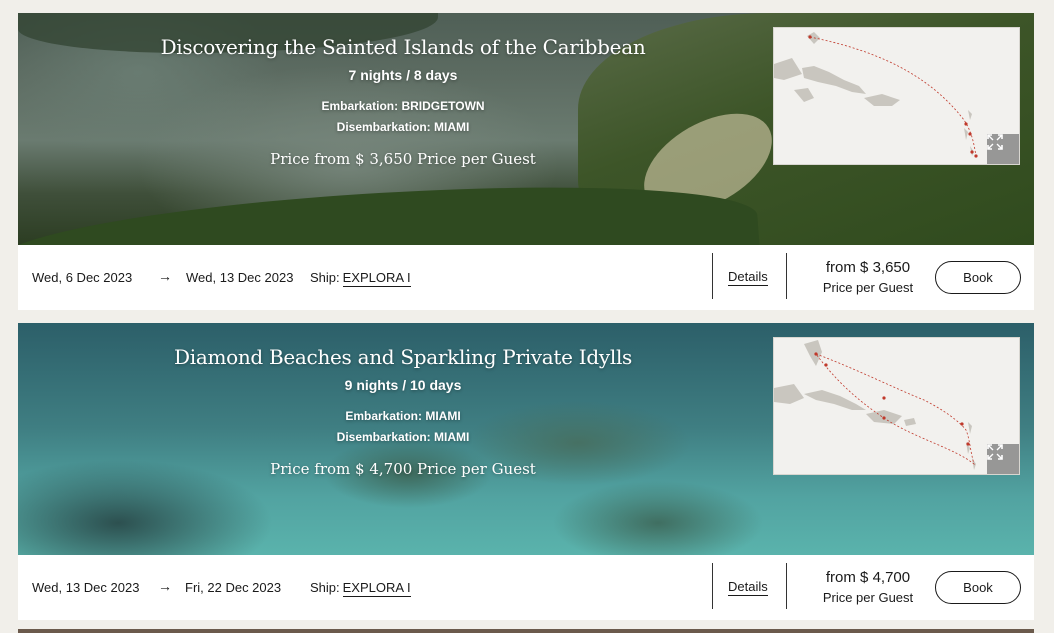  I want to click on start-date: Wed, 6 Dec 2023, so click(82, 277).